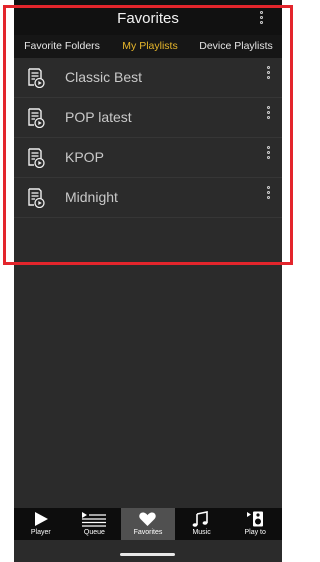  I want to click on music-note-icon, so click(200, 519).